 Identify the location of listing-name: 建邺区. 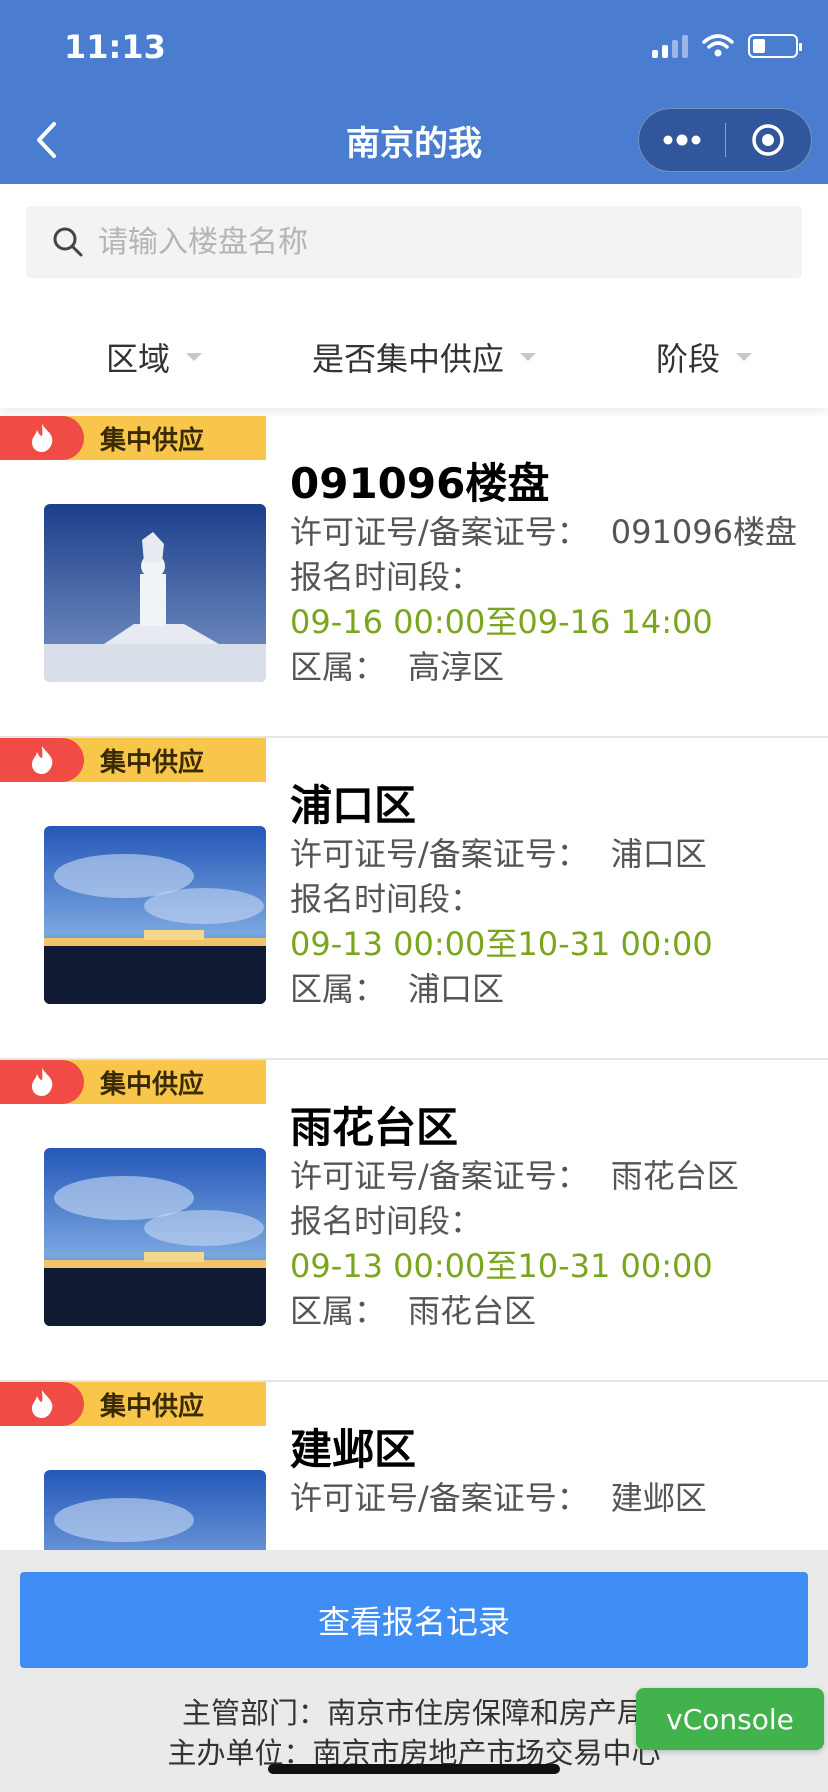
(353, 1449).